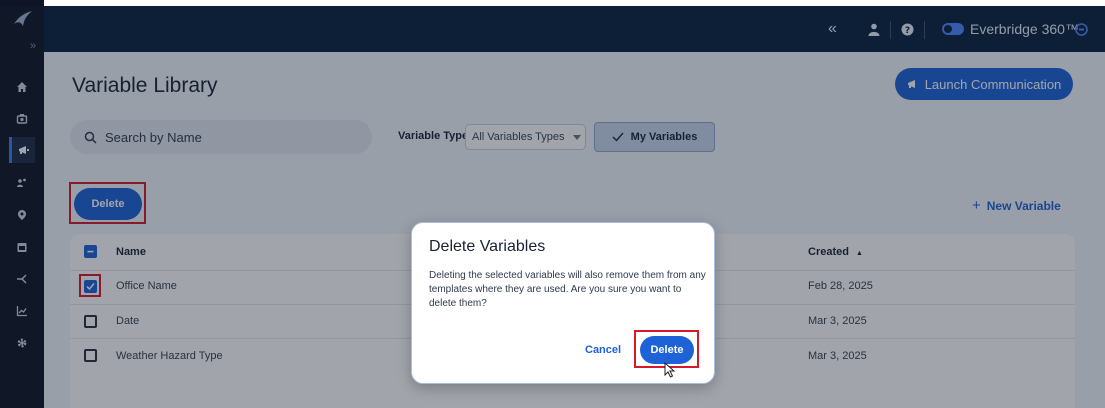  I want to click on dialog-title: Delete Variables, so click(487, 246).